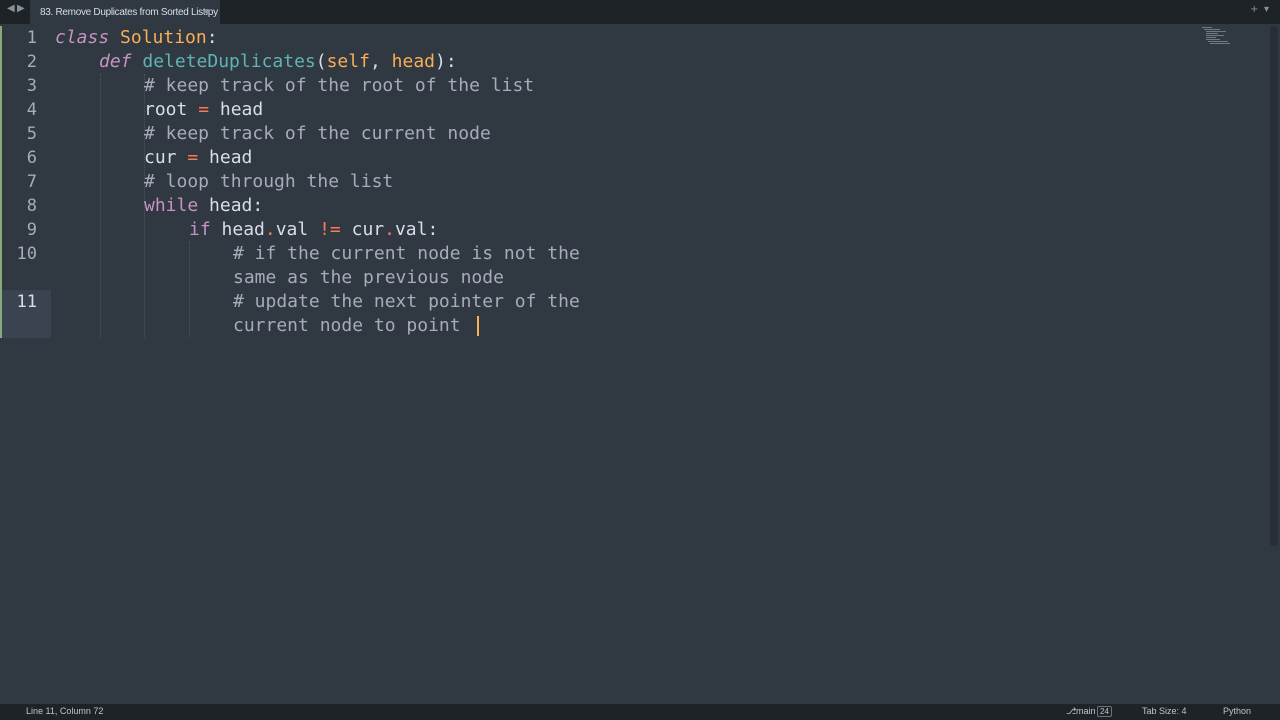 The height and width of the screenshot is (720, 1280). Describe the element at coordinates (31, 134) in the screenshot. I see `line-number: 5` at that location.